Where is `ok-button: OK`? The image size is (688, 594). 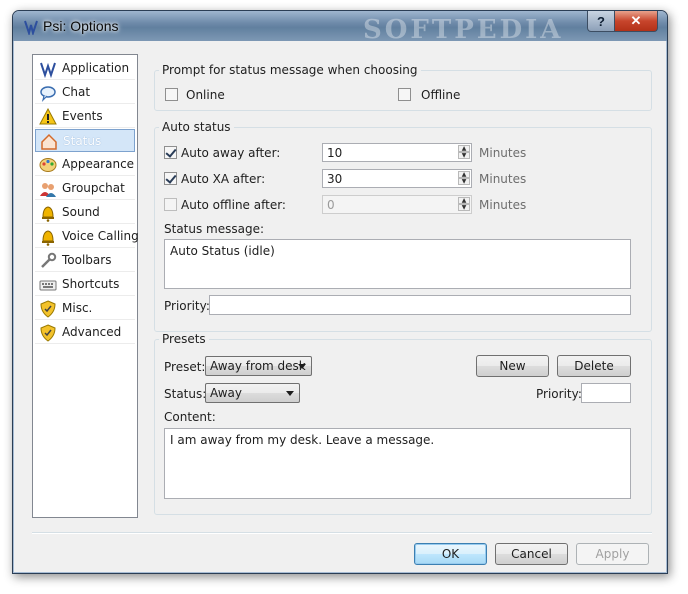
ok-button: OK is located at coordinates (450, 554).